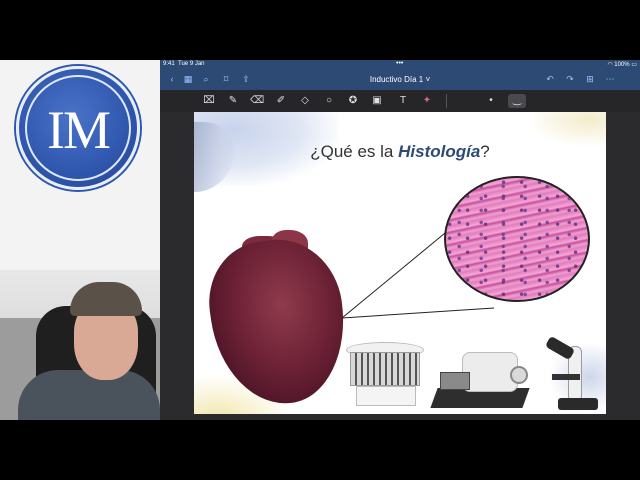 This screenshot has height=480, width=640. What do you see at coordinates (329, 101) in the screenshot?
I see `lasso-select-icon: ○` at bounding box center [329, 101].